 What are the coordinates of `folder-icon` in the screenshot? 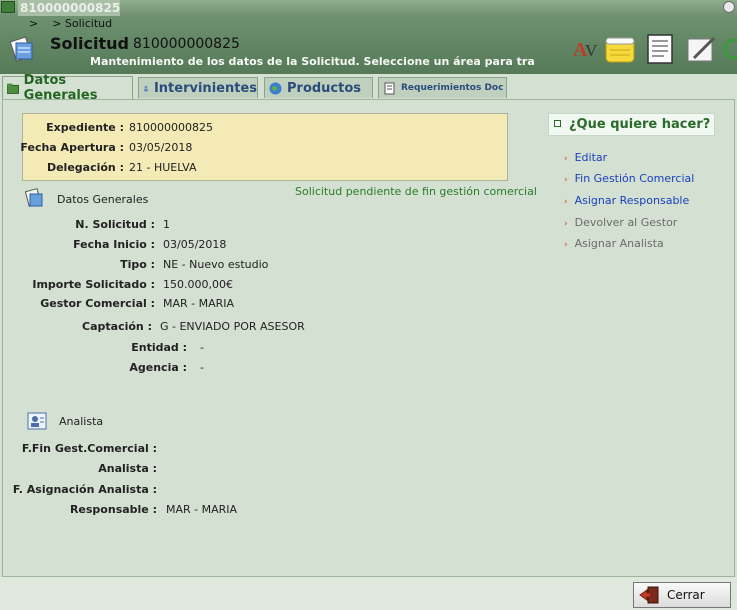 It's located at (13, 88).